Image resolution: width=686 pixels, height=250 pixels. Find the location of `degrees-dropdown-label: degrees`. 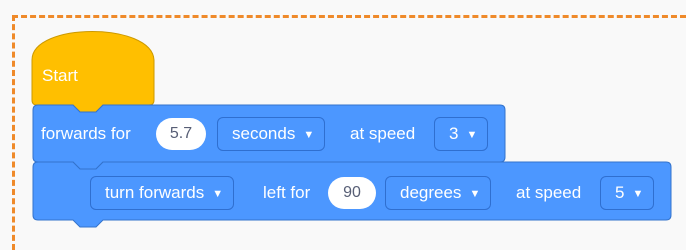

degrees-dropdown-label: degrees is located at coordinates (431, 192).